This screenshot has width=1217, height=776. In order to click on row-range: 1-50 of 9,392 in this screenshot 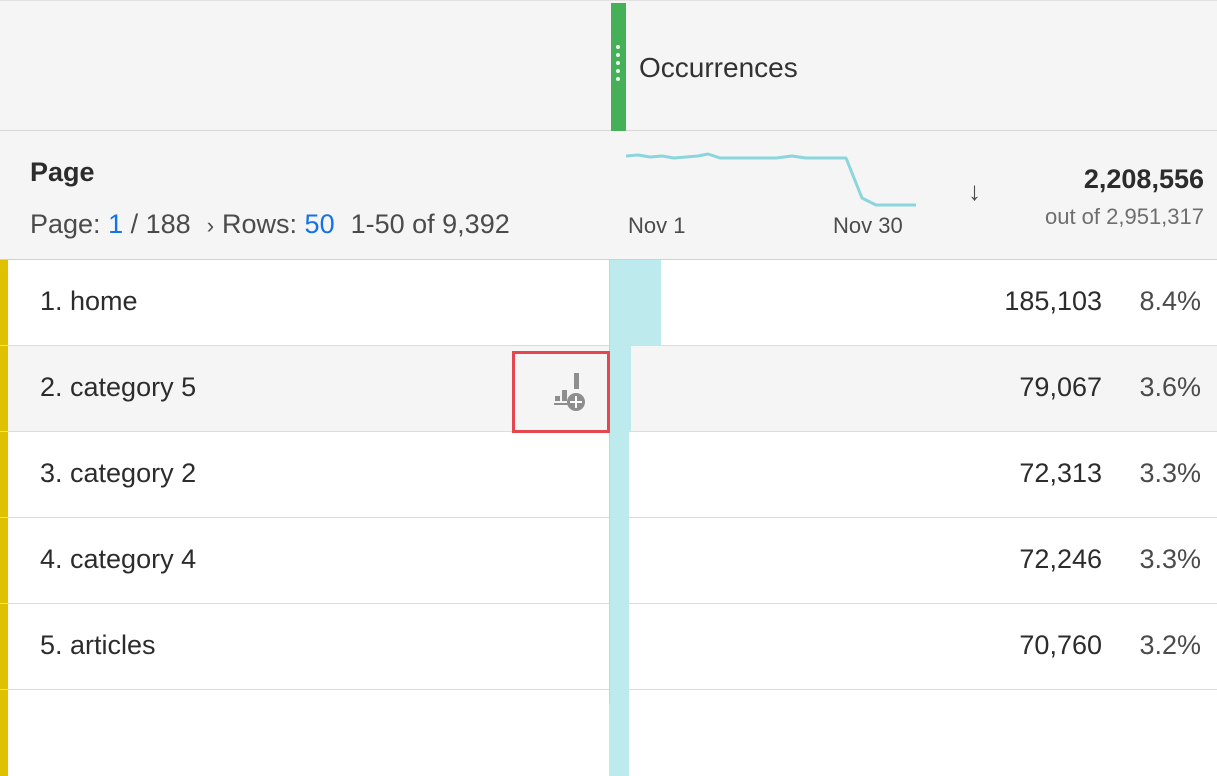, I will do `click(430, 224)`.